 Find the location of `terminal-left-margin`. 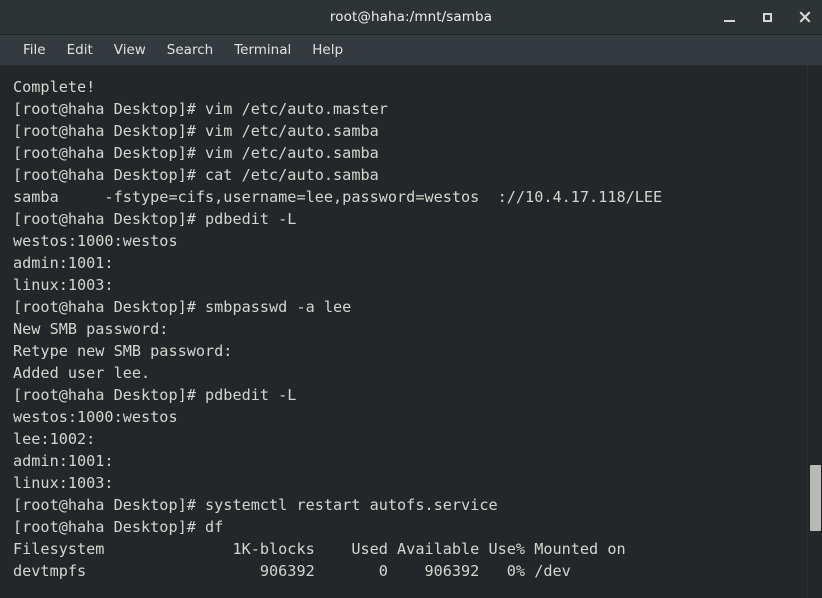

terminal-left-margin is located at coordinates (3, 349).